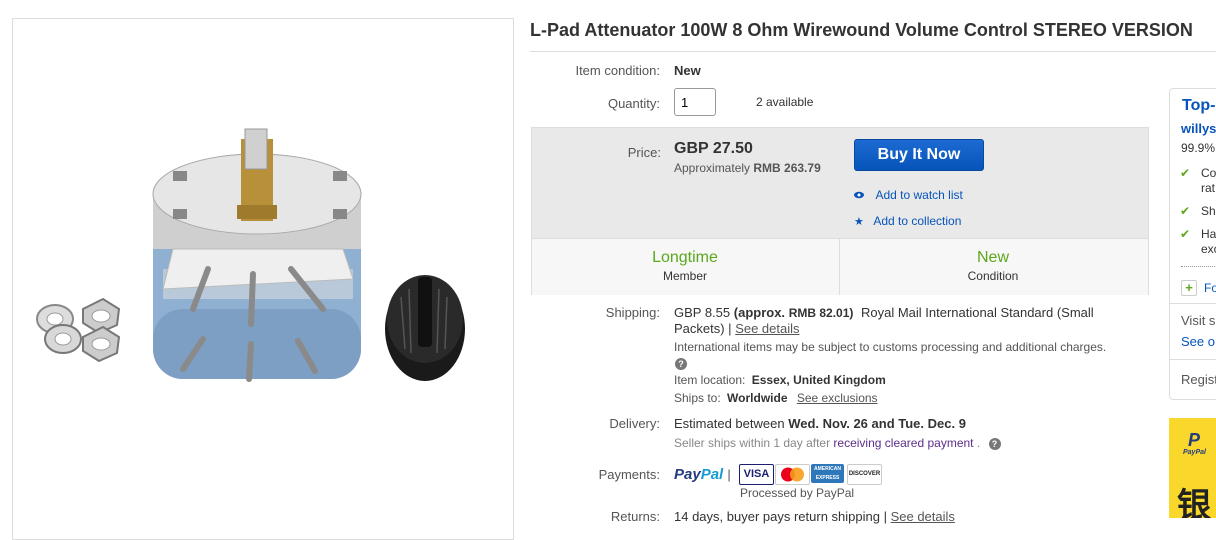 The height and width of the screenshot is (540, 1216). Describe the element at coordinates (685, 257) in the screenshot. I see `badge-longtime-title: Longtime` at that location.